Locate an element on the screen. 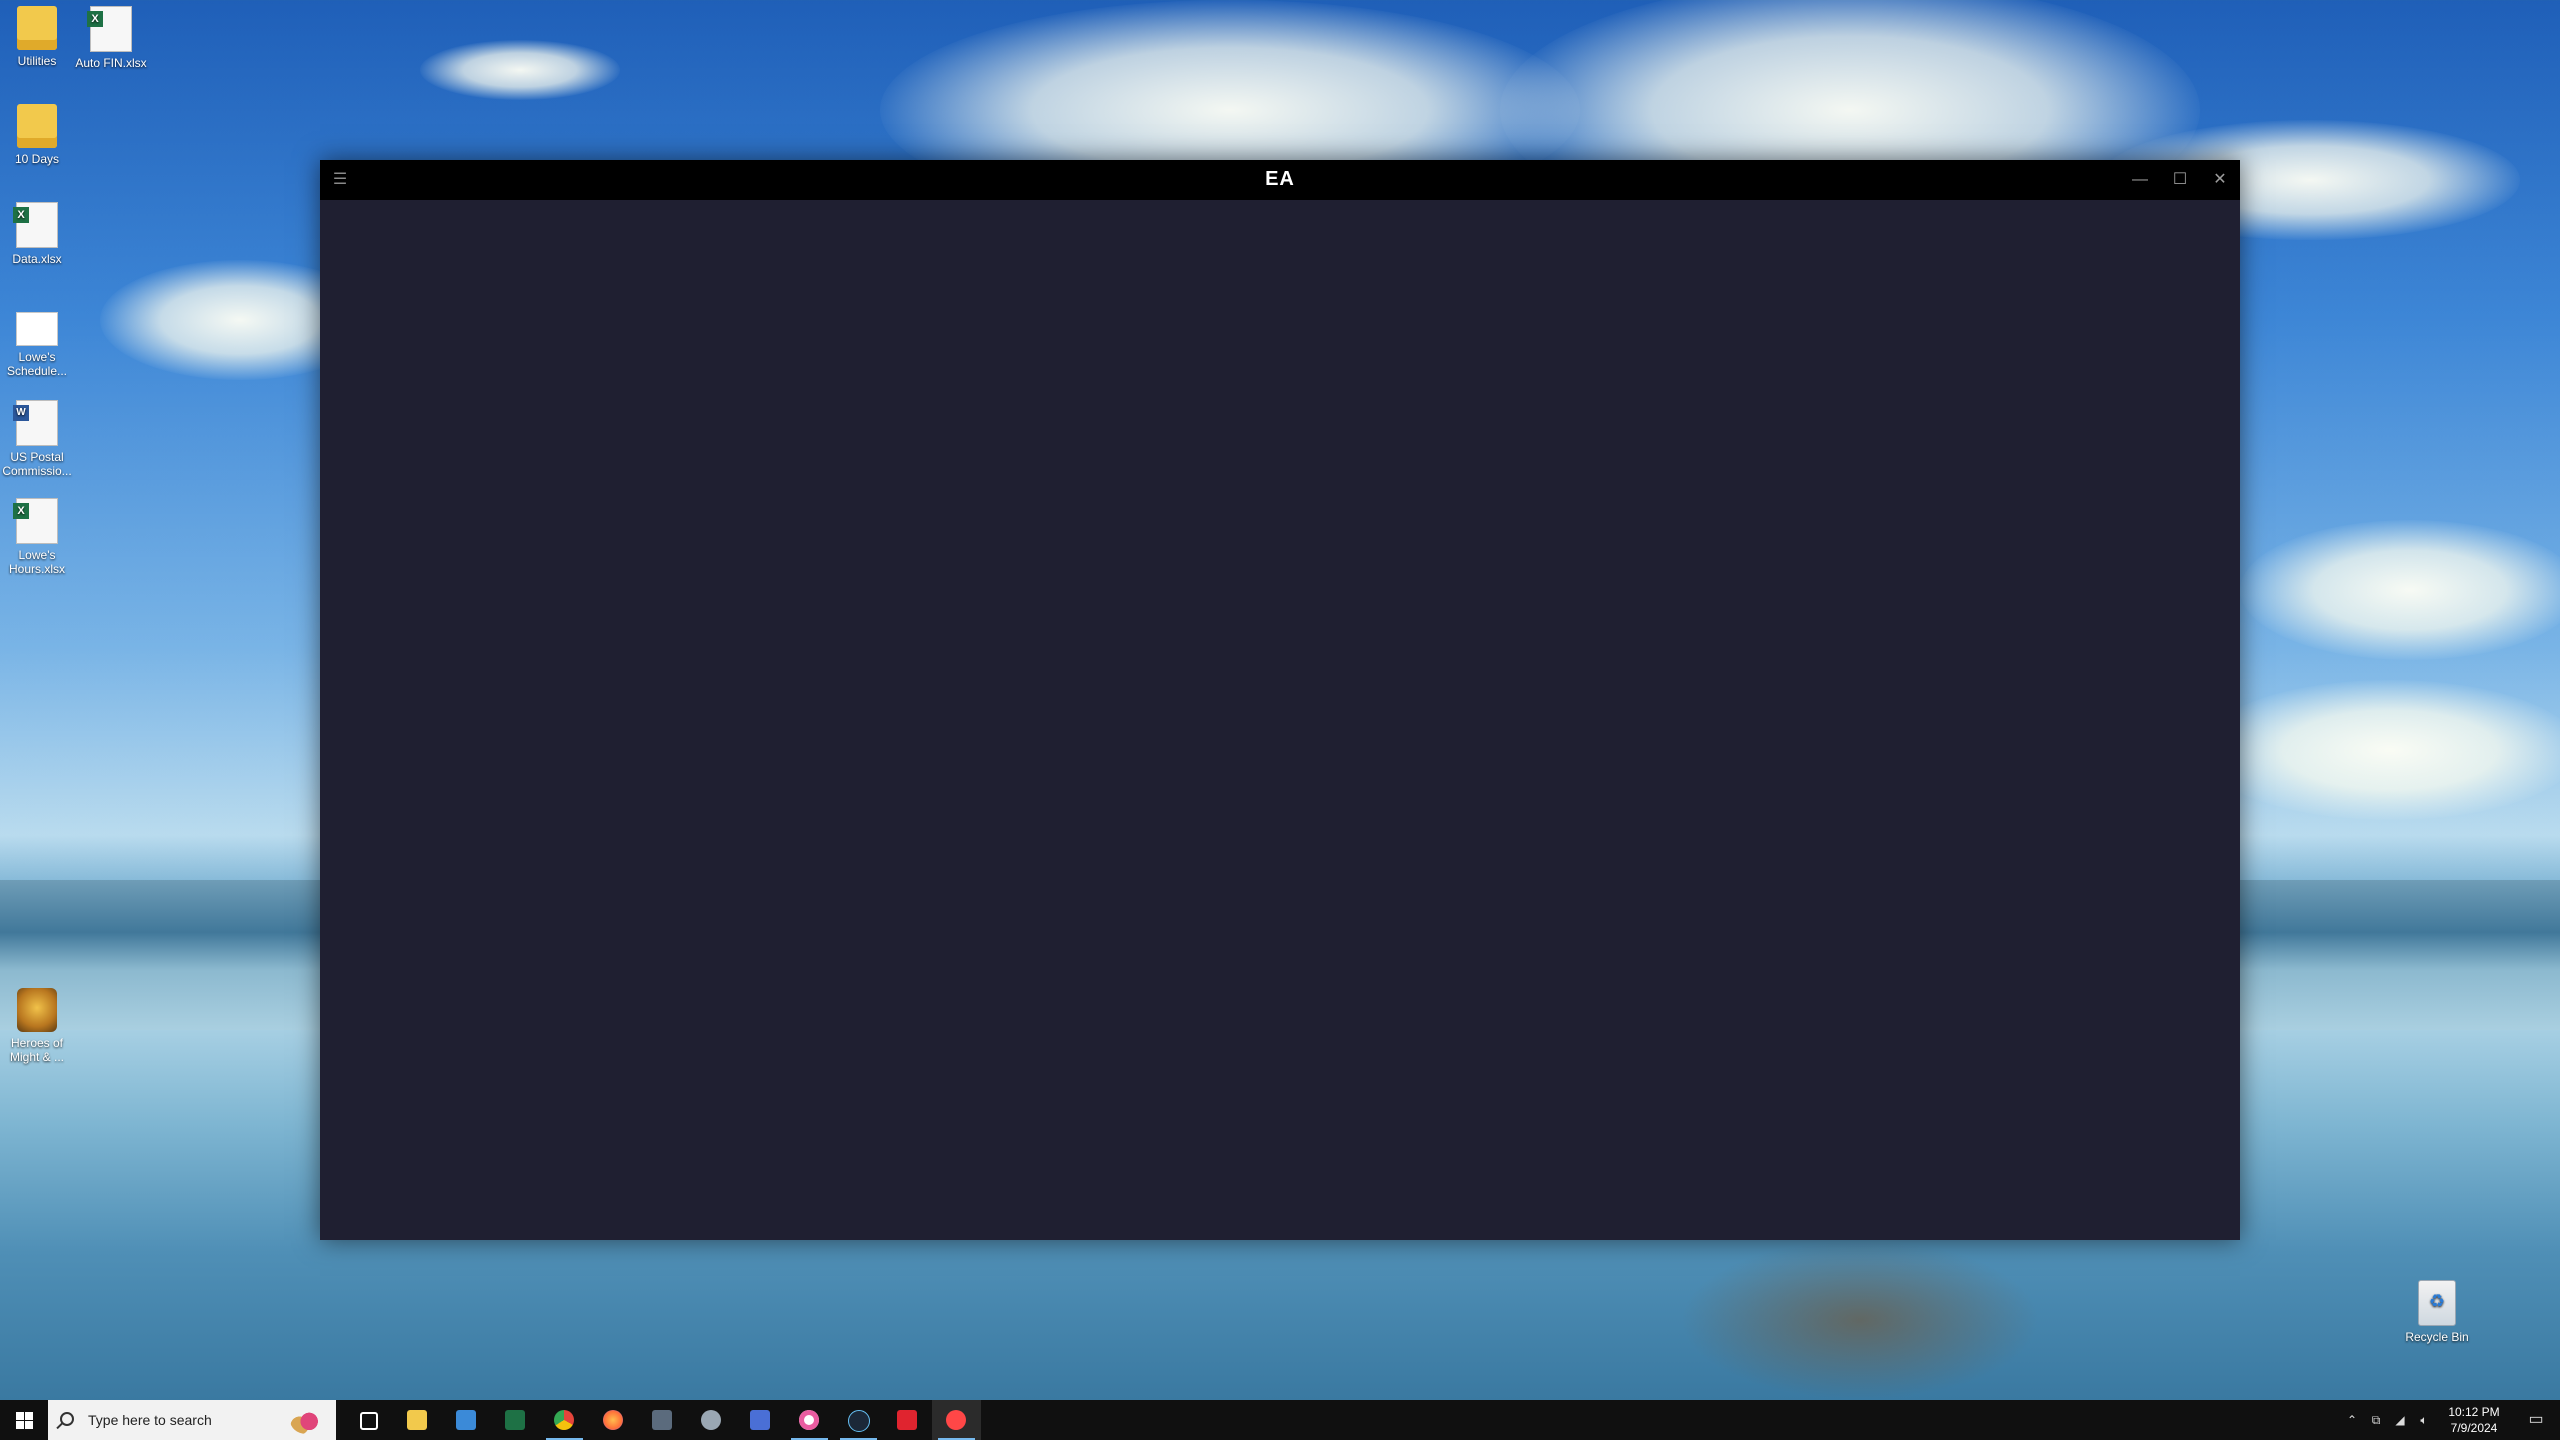  word-file-icon is located at coordinates (35, 423).